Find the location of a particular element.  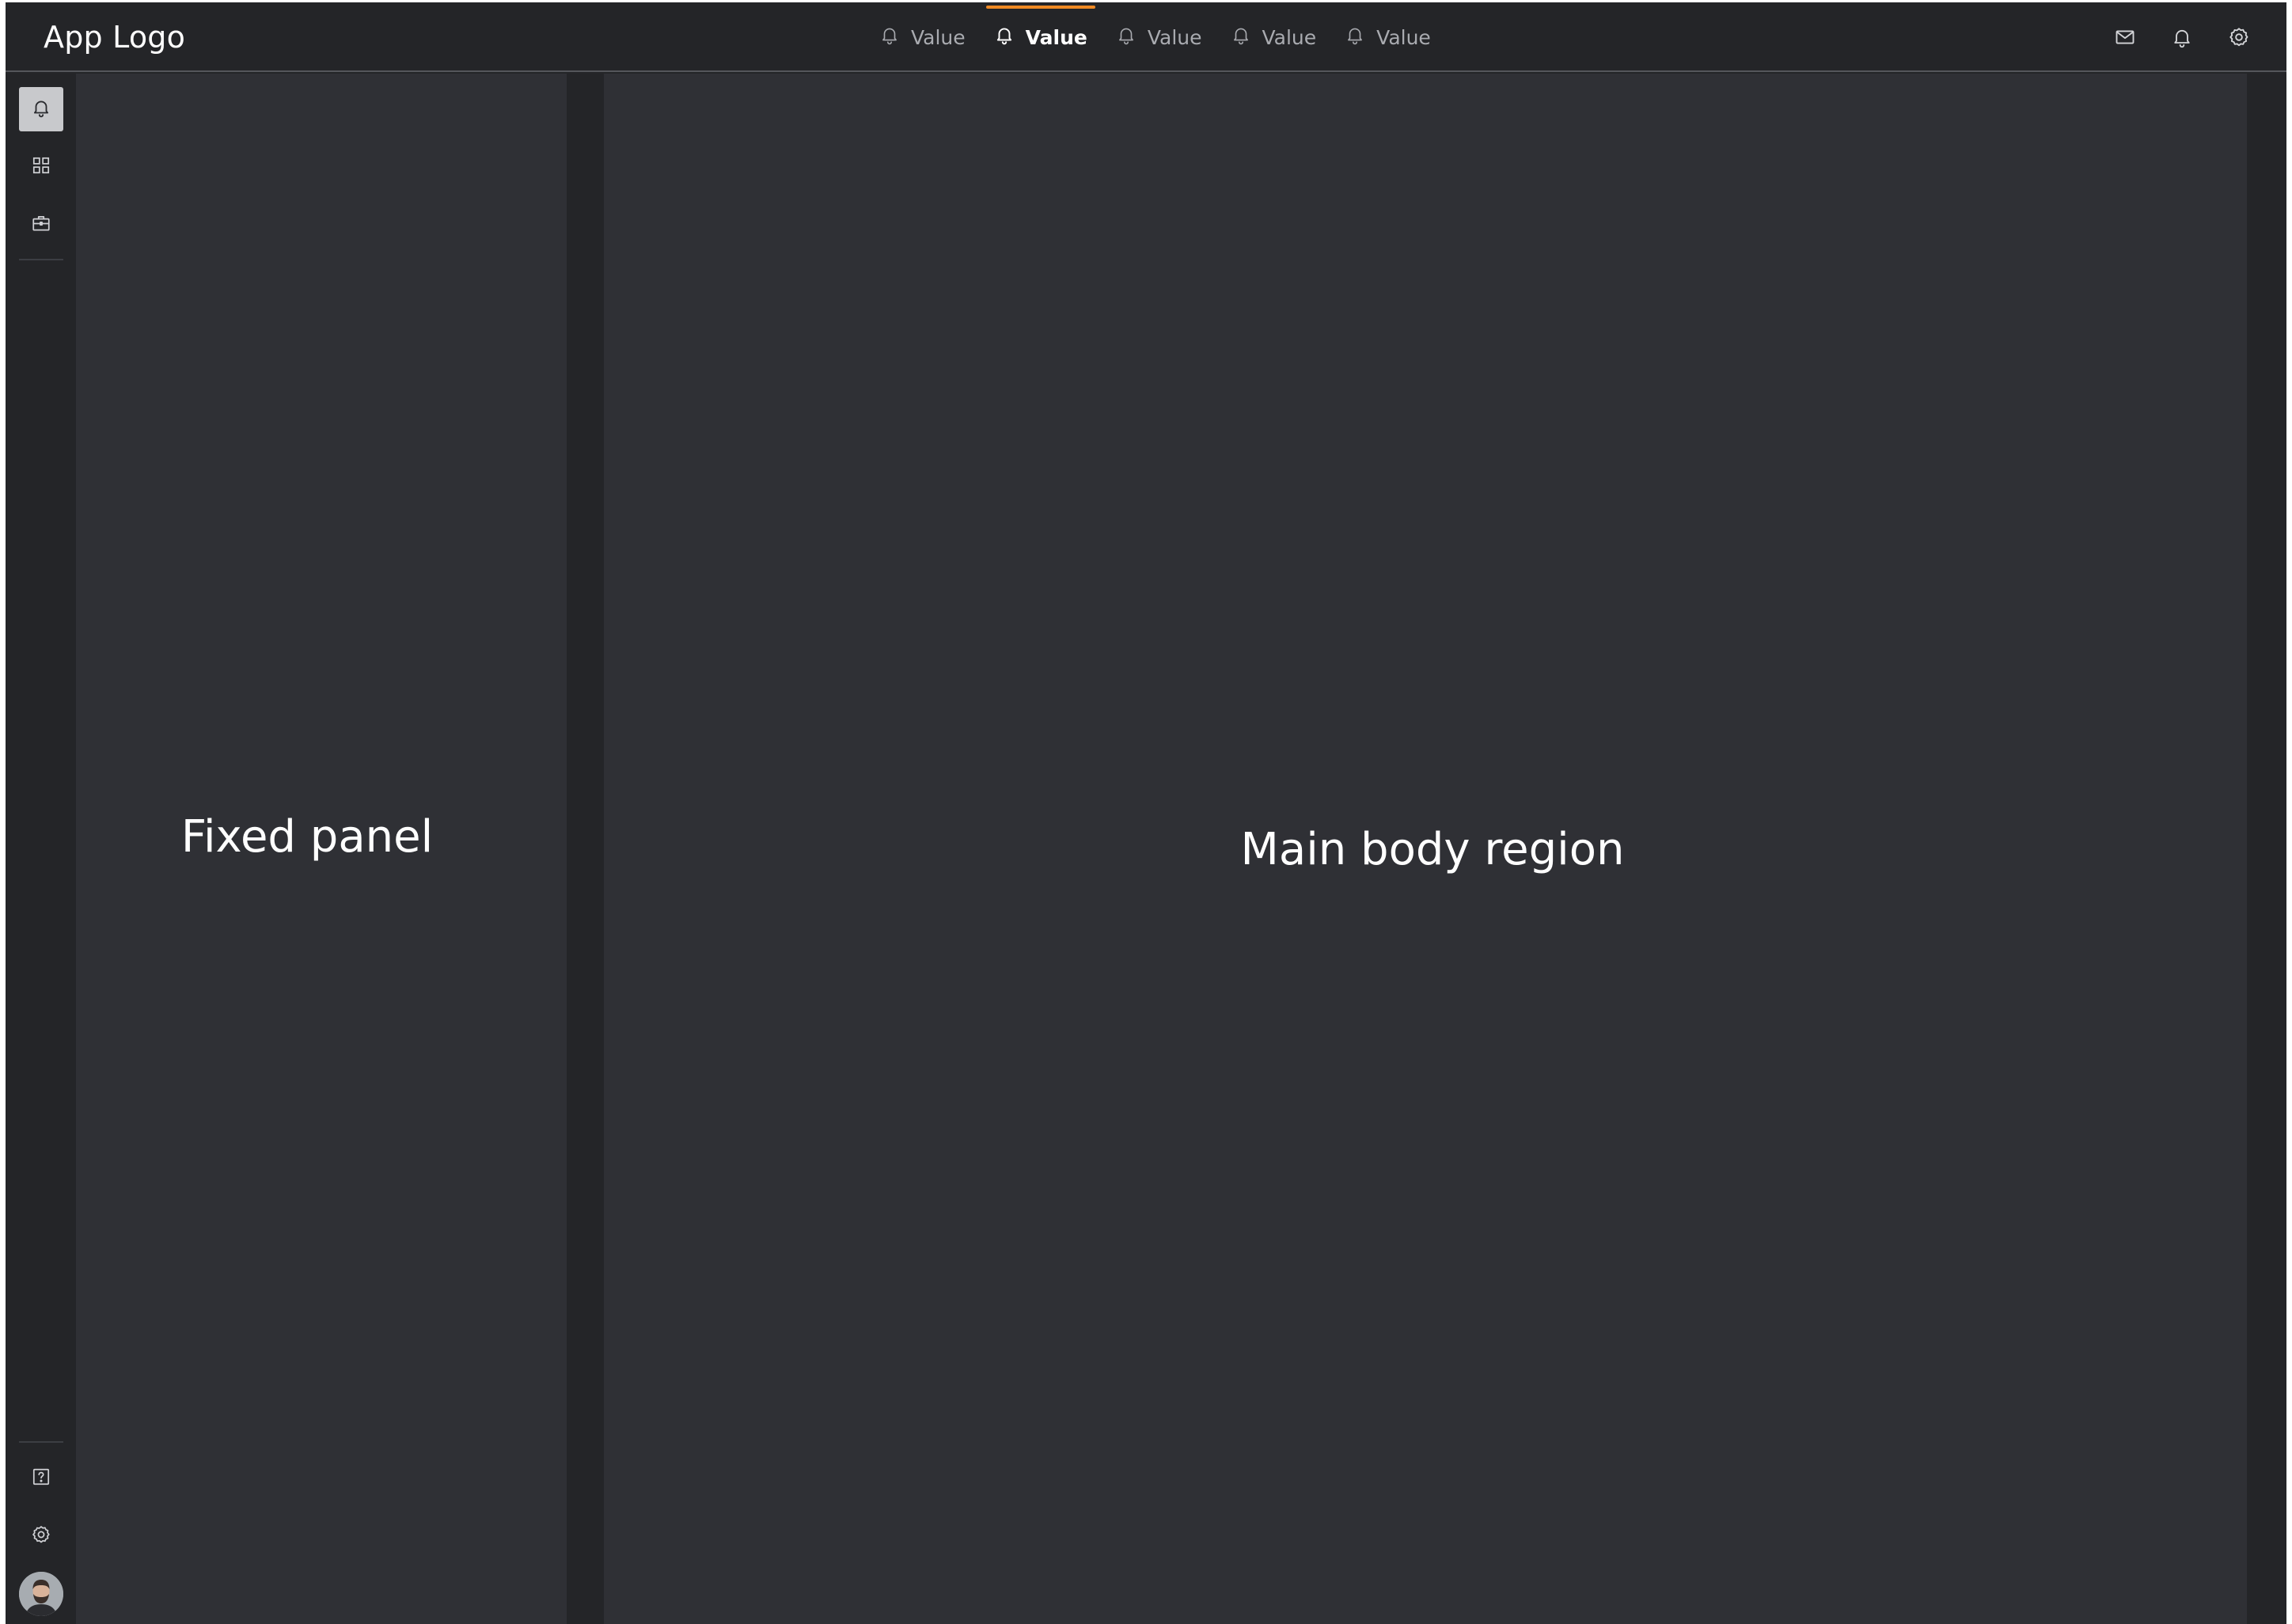

rail-divider-bottom is located at coordinates (41, 1442).